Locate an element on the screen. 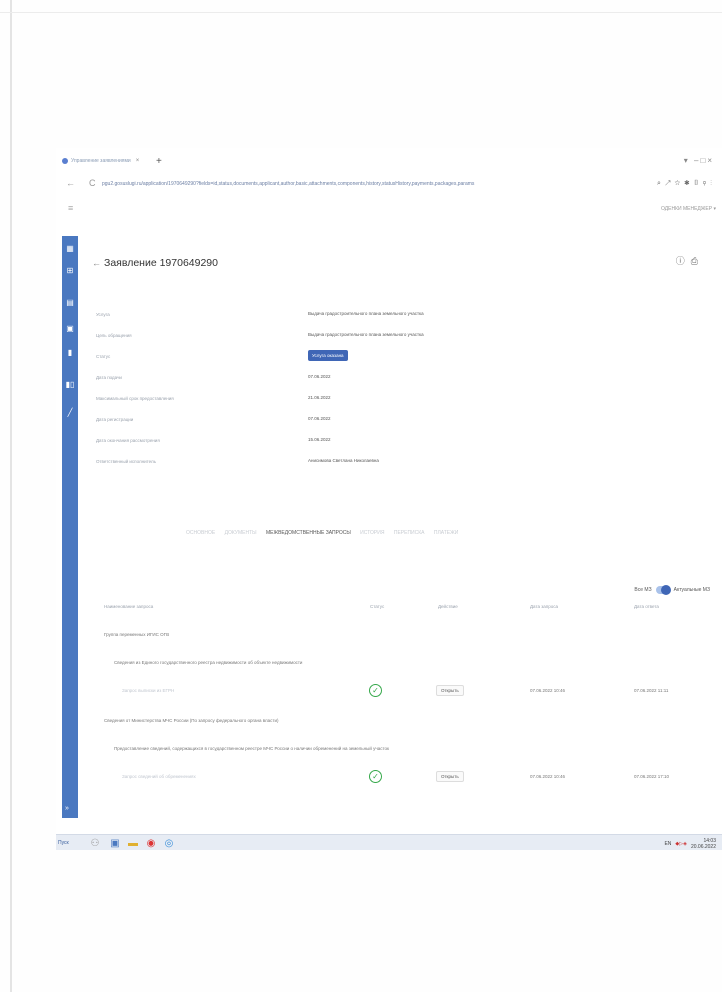 This screenshot has height=992, width=722. edit-icon: ╱ is located at coordinates (70, 413).